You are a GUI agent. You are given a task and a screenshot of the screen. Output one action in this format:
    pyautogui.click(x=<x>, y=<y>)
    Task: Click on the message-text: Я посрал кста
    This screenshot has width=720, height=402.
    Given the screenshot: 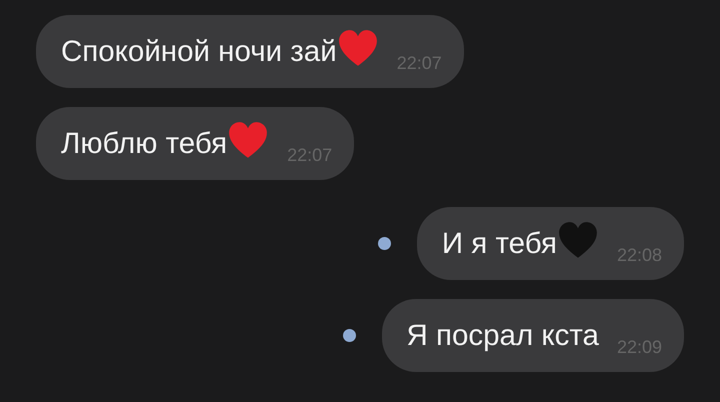 What is the action you would take?
    pyautogui.click(x=502, y=335)
    